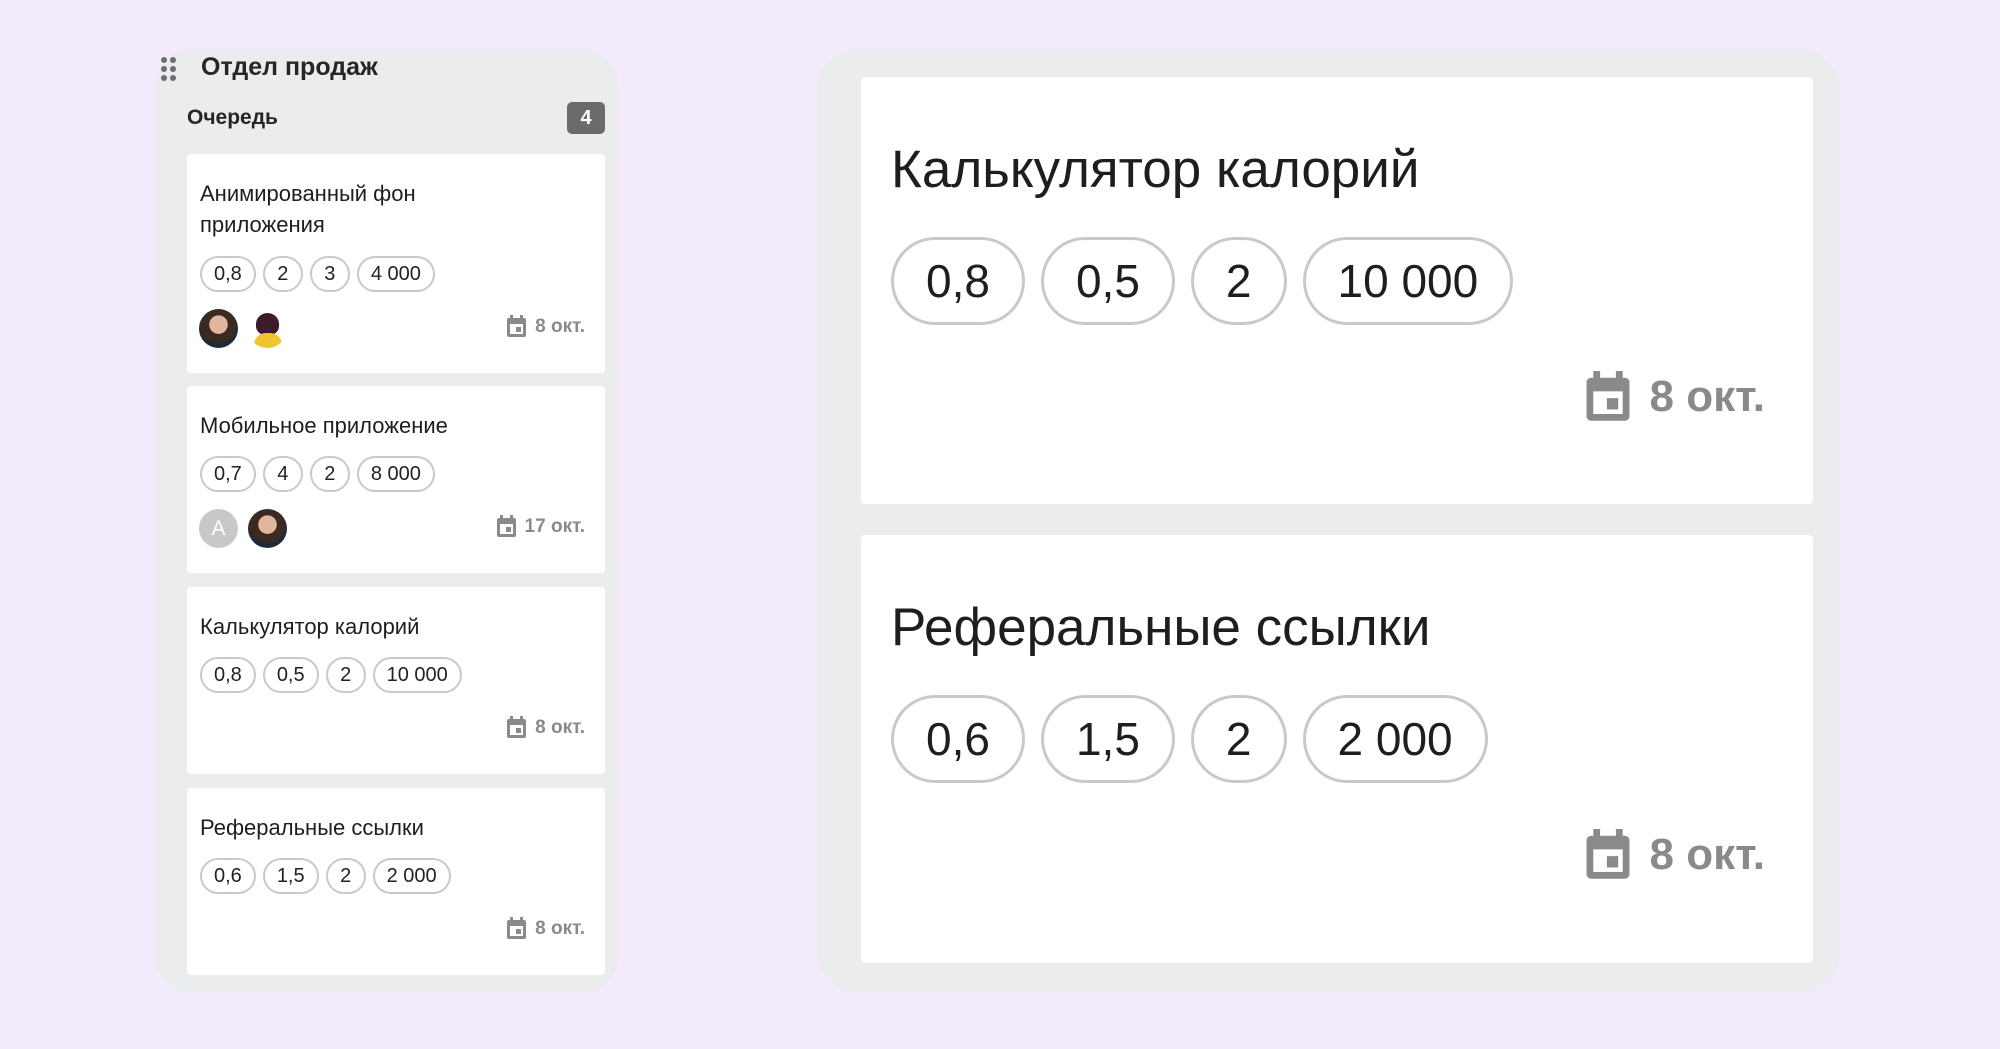 This screenshot has height=1049, width=2000. Describe the element at coordinates (329, 274) in the screenshot. I see `chip: 3` at that location.